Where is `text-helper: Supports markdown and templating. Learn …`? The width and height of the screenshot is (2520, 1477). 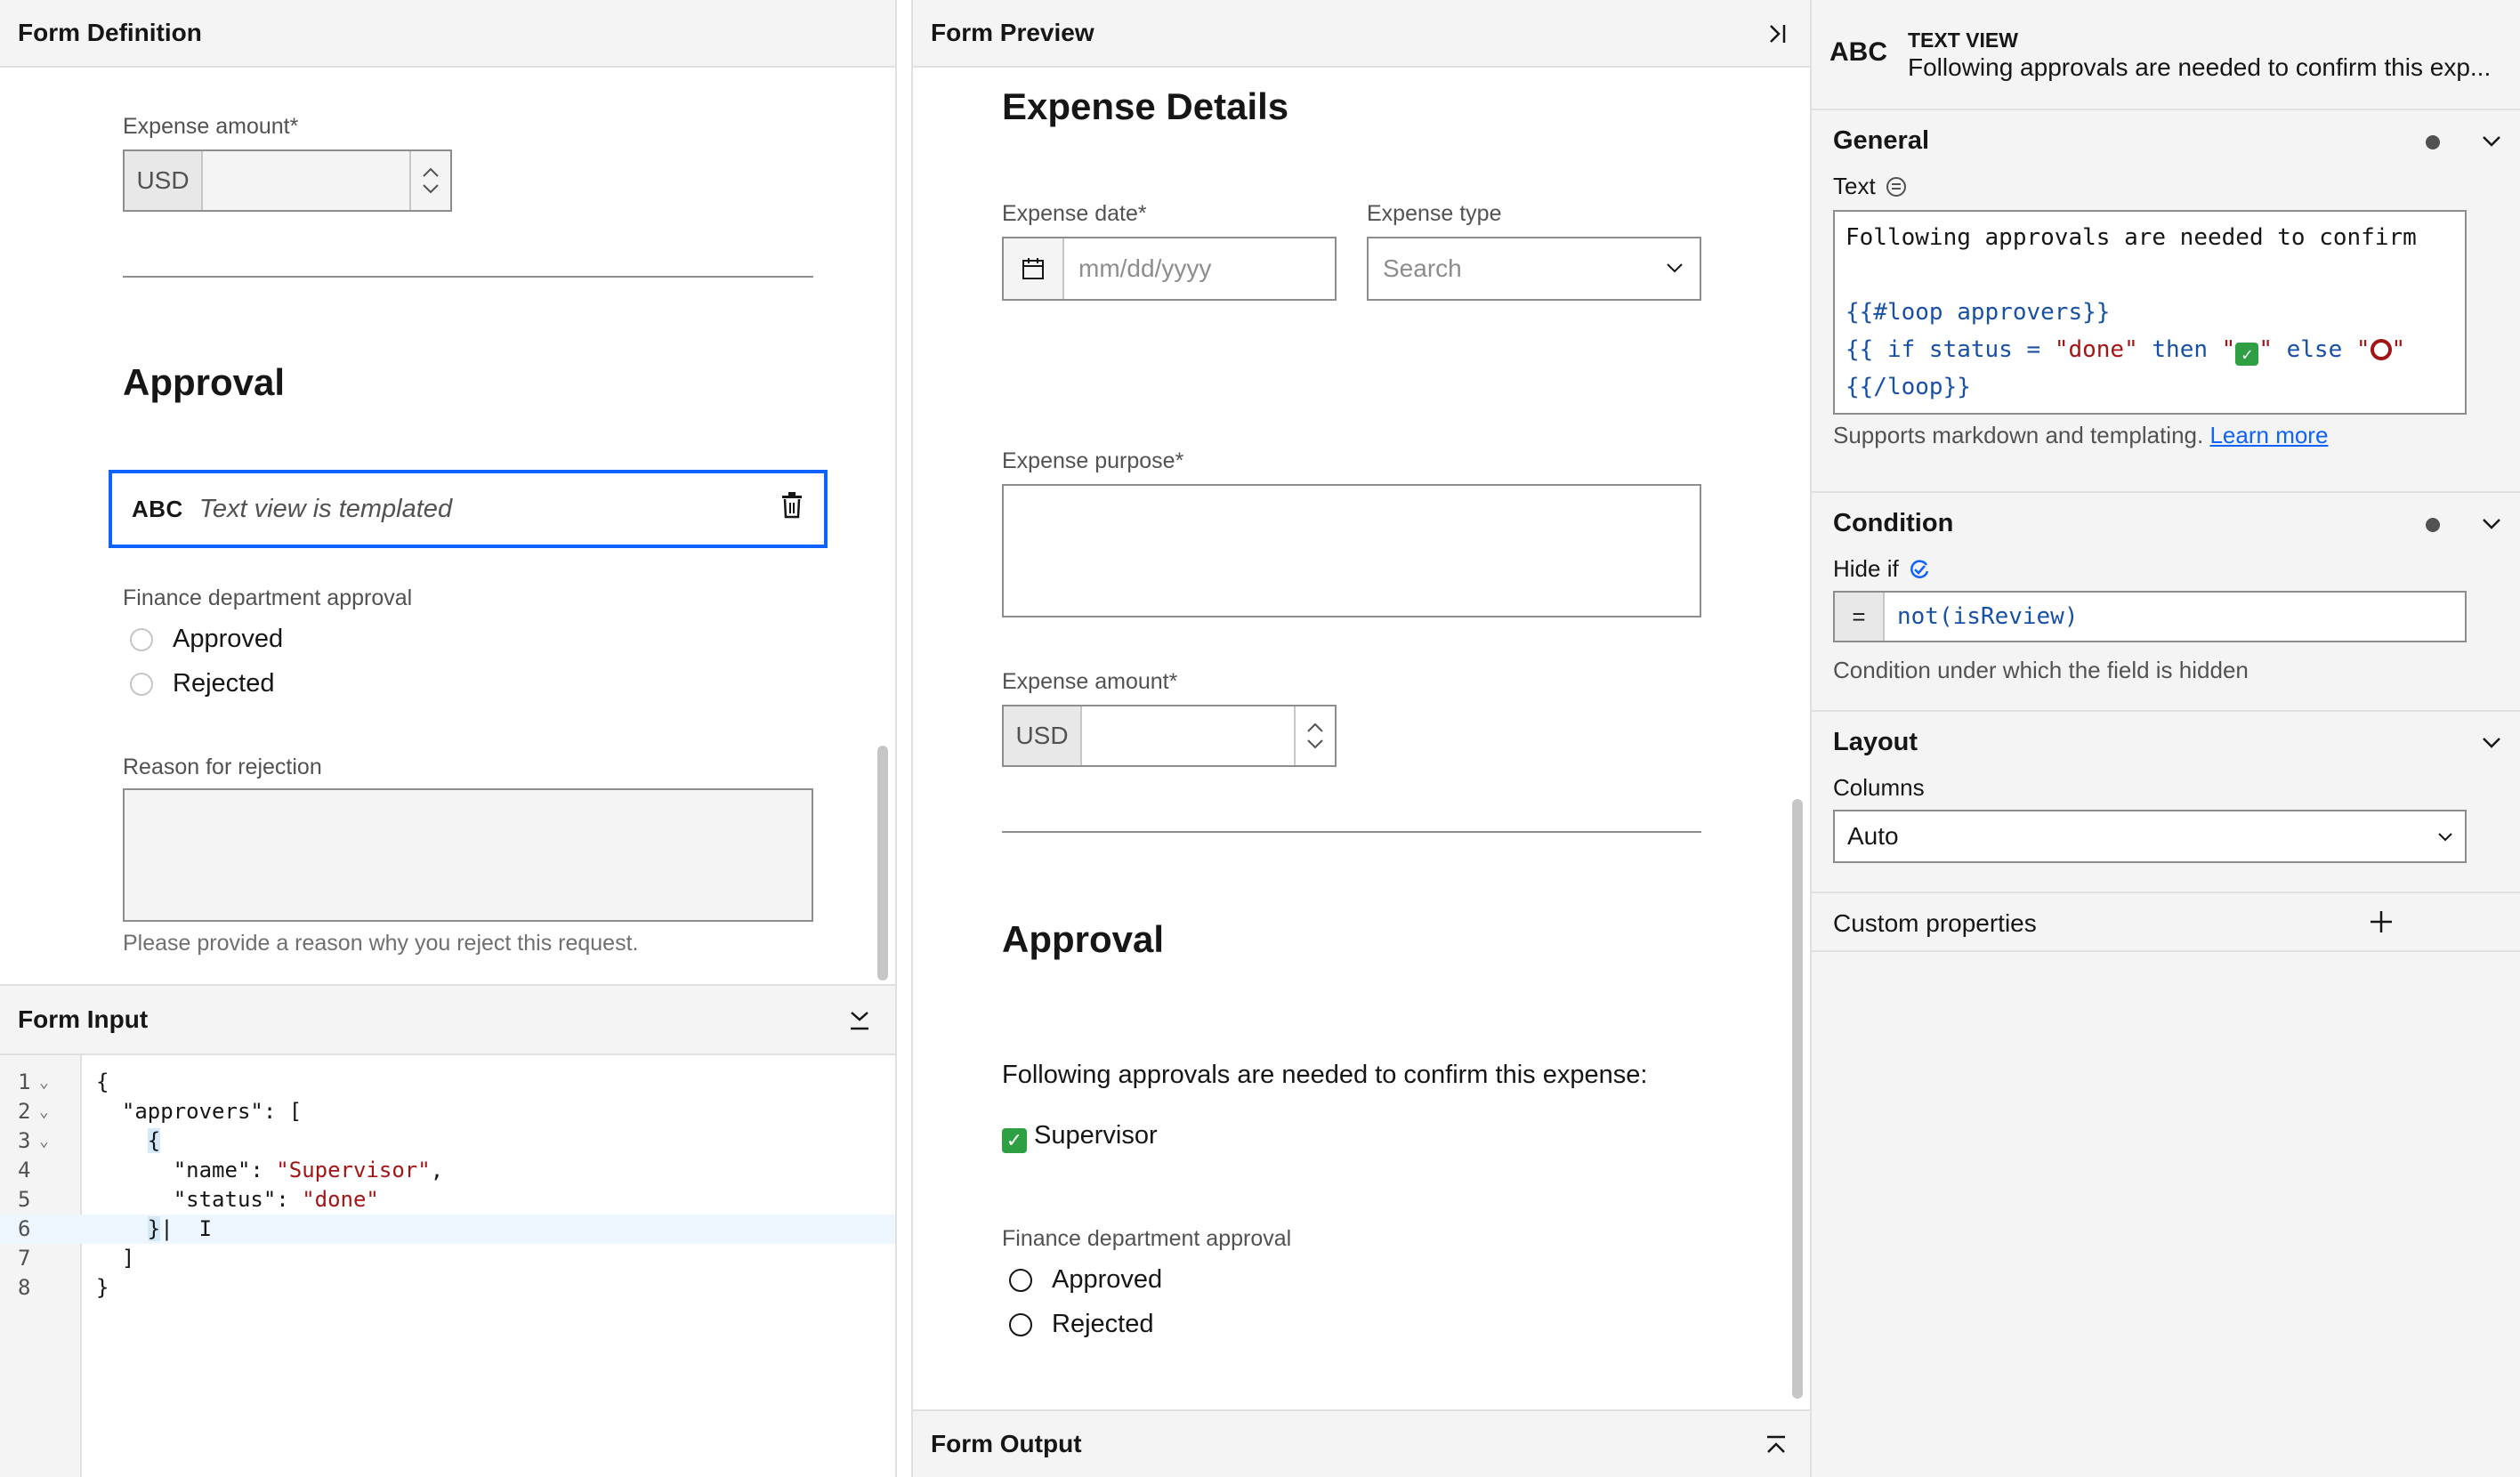 text-helper: Supports markdown and templating. Learn … is located at coordinates (2080, 435).